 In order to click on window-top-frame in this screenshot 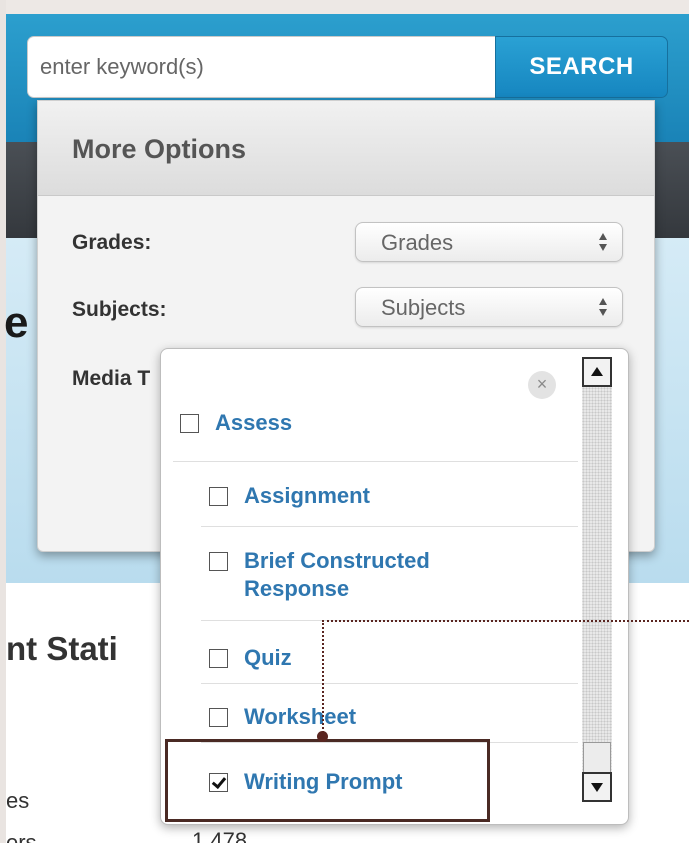, I will do `click(344, 7)`.